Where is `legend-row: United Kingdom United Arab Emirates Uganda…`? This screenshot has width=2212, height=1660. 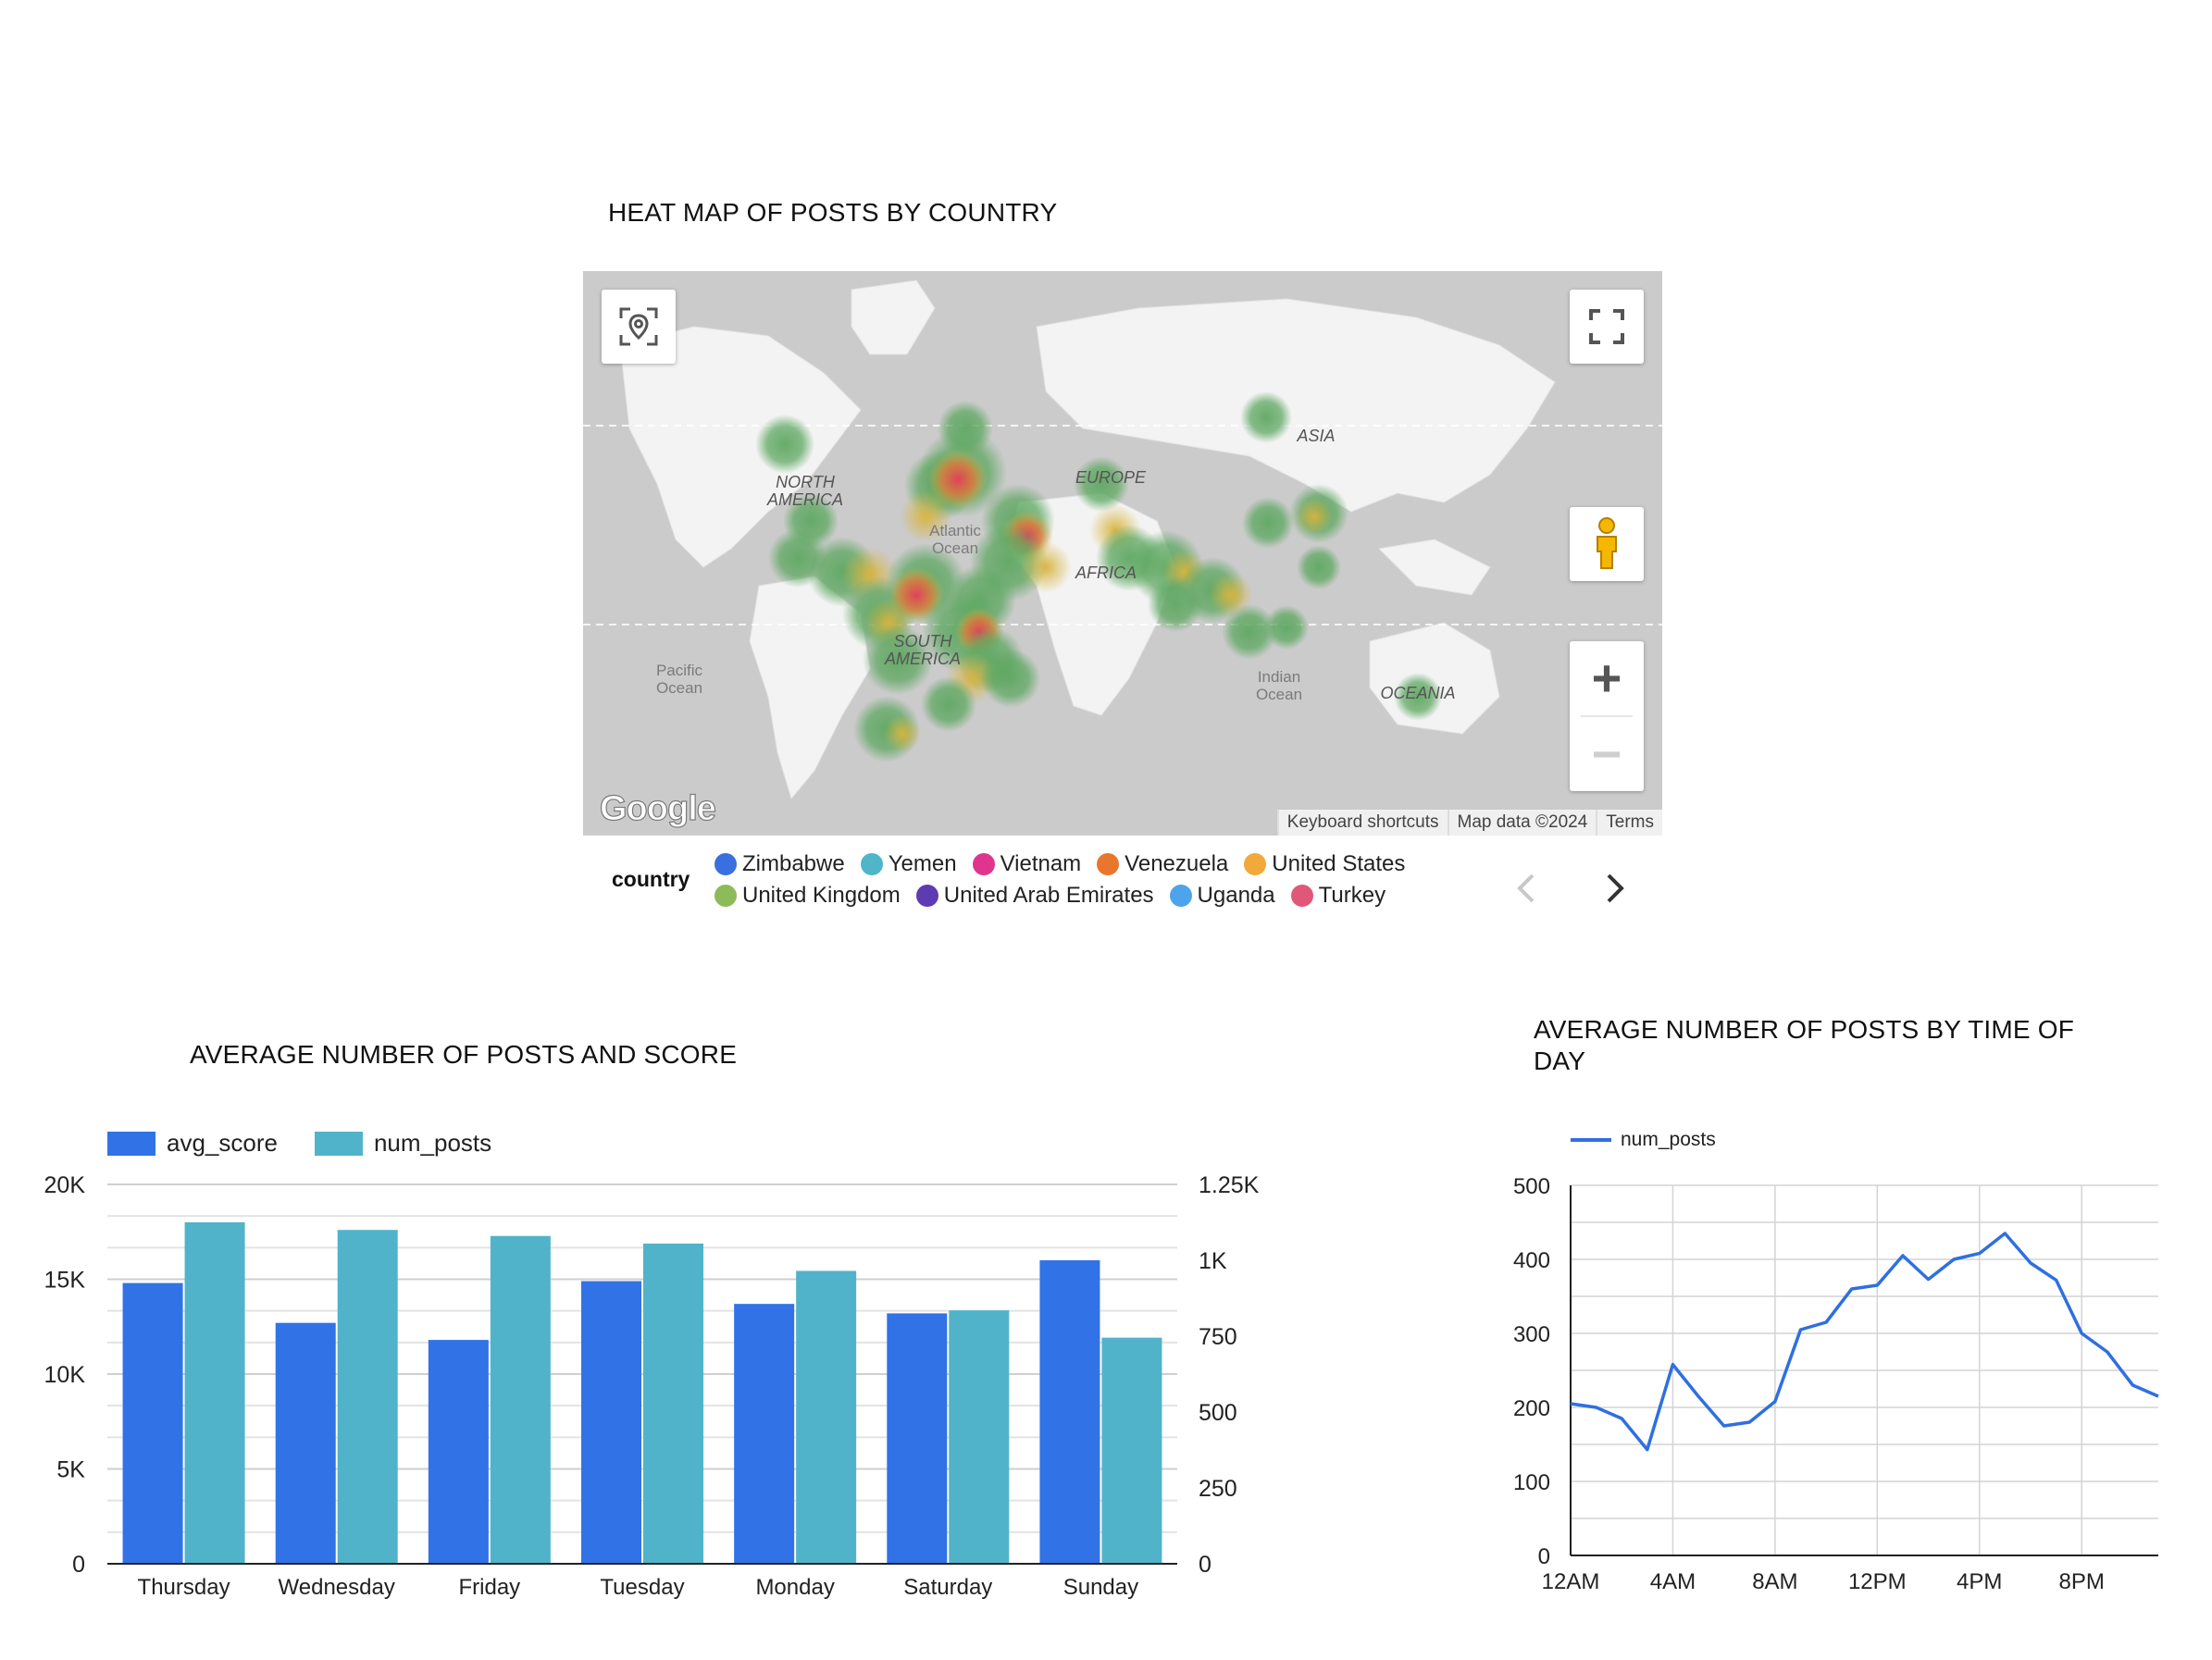 legend-row: United Kingdom United Arab Emirates Uganda… is located at coordinates (1058, 896).